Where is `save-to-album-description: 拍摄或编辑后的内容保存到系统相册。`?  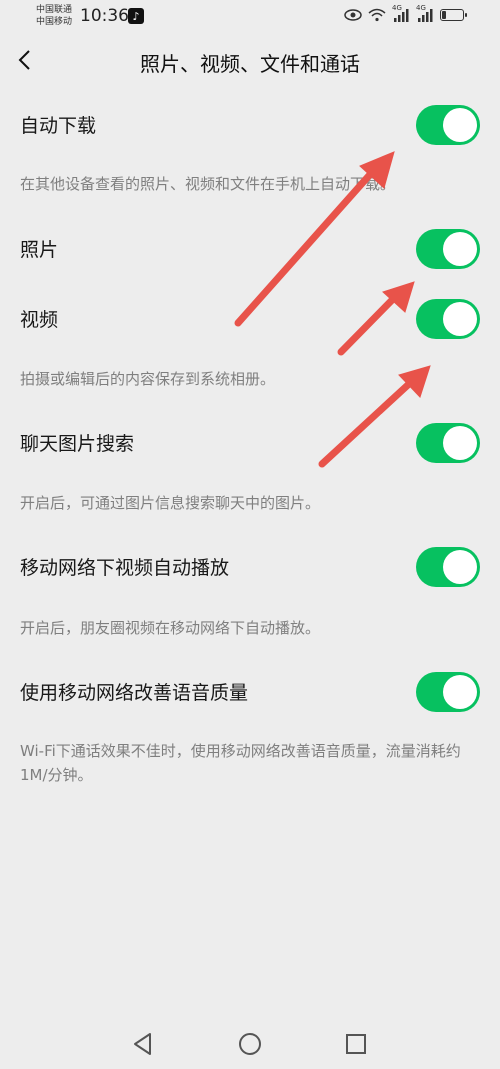 save-to-album-description: 拍摄或编辑后的内容保存到系统相册。 is located at coordinates (148, 379).